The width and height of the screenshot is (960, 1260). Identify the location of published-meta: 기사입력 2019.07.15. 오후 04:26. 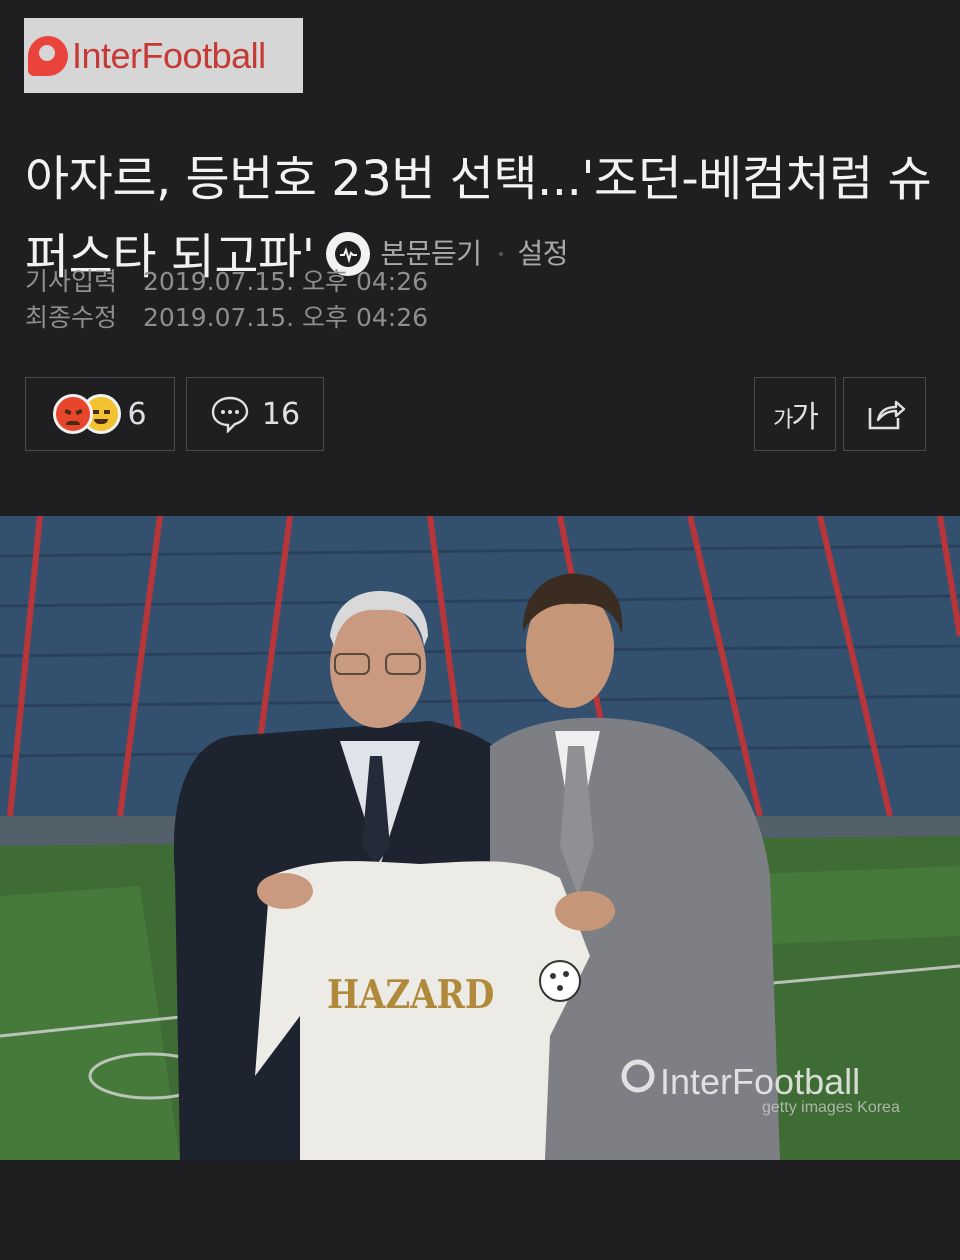
(226, 280).